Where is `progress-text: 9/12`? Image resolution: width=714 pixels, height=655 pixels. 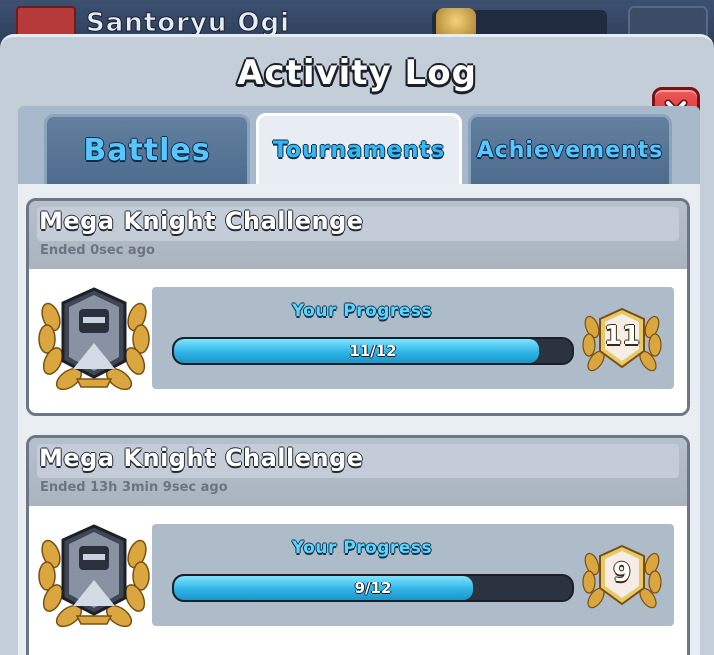 progress-text: 9/12 is located at coordinates (373, 588).